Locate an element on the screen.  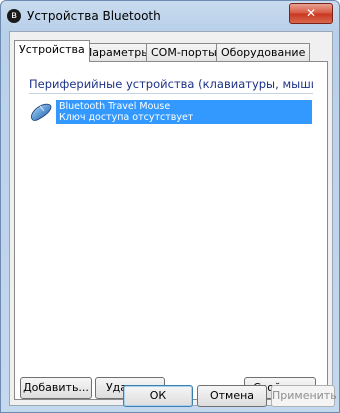
title-bar: ʙ Устройства Bluetooth ✕ is located at coordinates (170, 16).